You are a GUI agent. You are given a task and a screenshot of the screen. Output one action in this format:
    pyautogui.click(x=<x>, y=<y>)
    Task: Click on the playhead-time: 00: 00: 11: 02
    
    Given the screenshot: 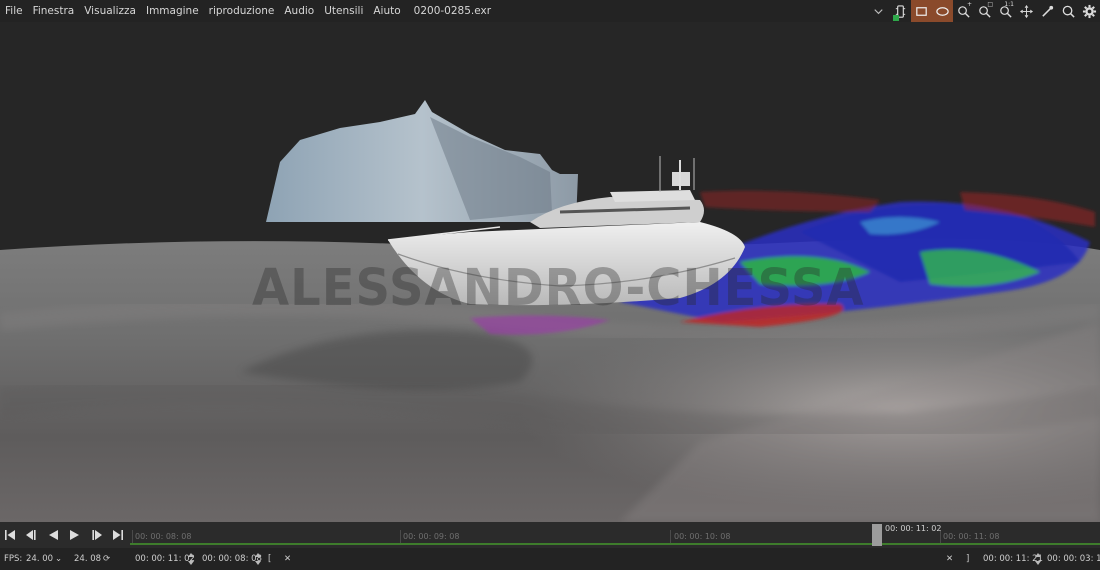 What is the action you would take?
    pyautogui.click(x=913, y=528)
    